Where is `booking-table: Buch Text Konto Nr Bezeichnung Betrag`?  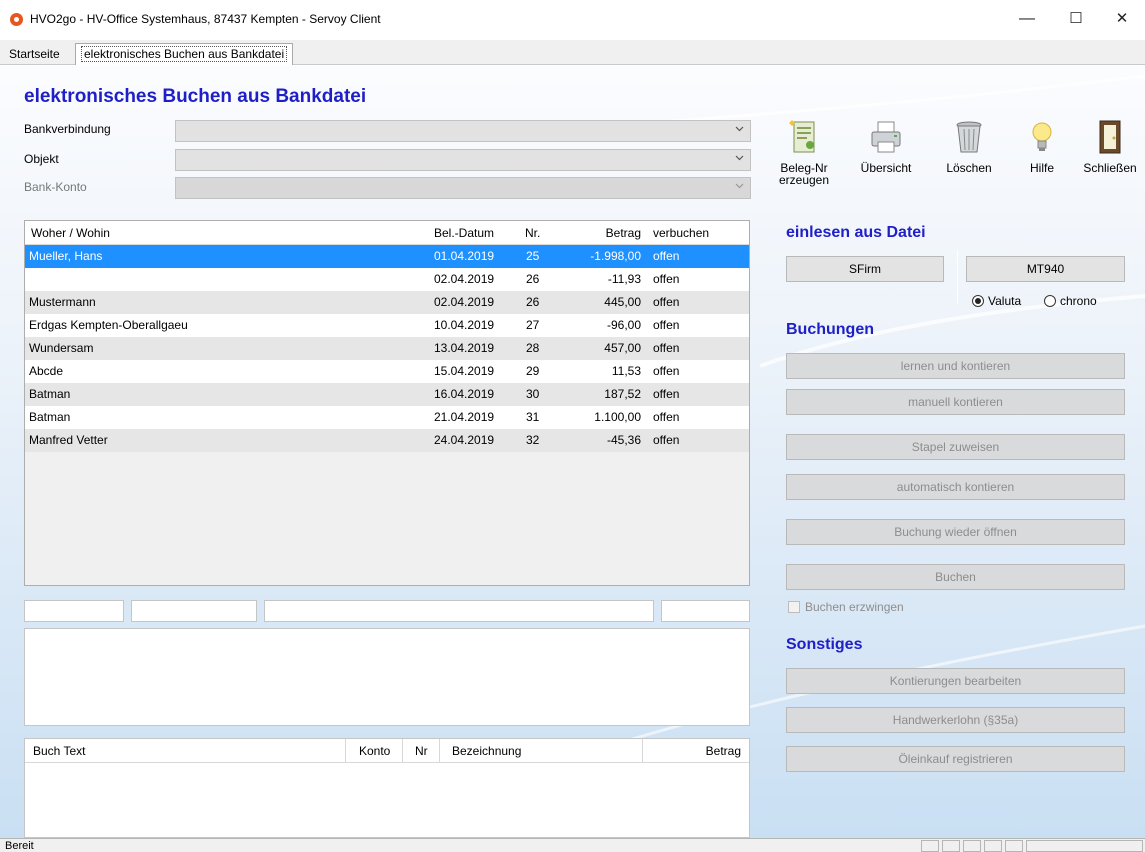 booking-table: Buch Text Konto Nr Bezeichnung Betrag is located at coordinates (387, 788).